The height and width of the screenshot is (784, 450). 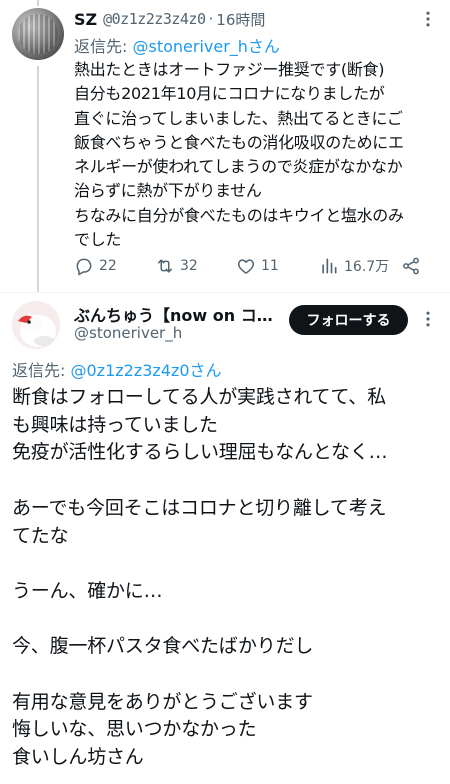 I want to click on retweet-icon, so click(x=165, y=266).